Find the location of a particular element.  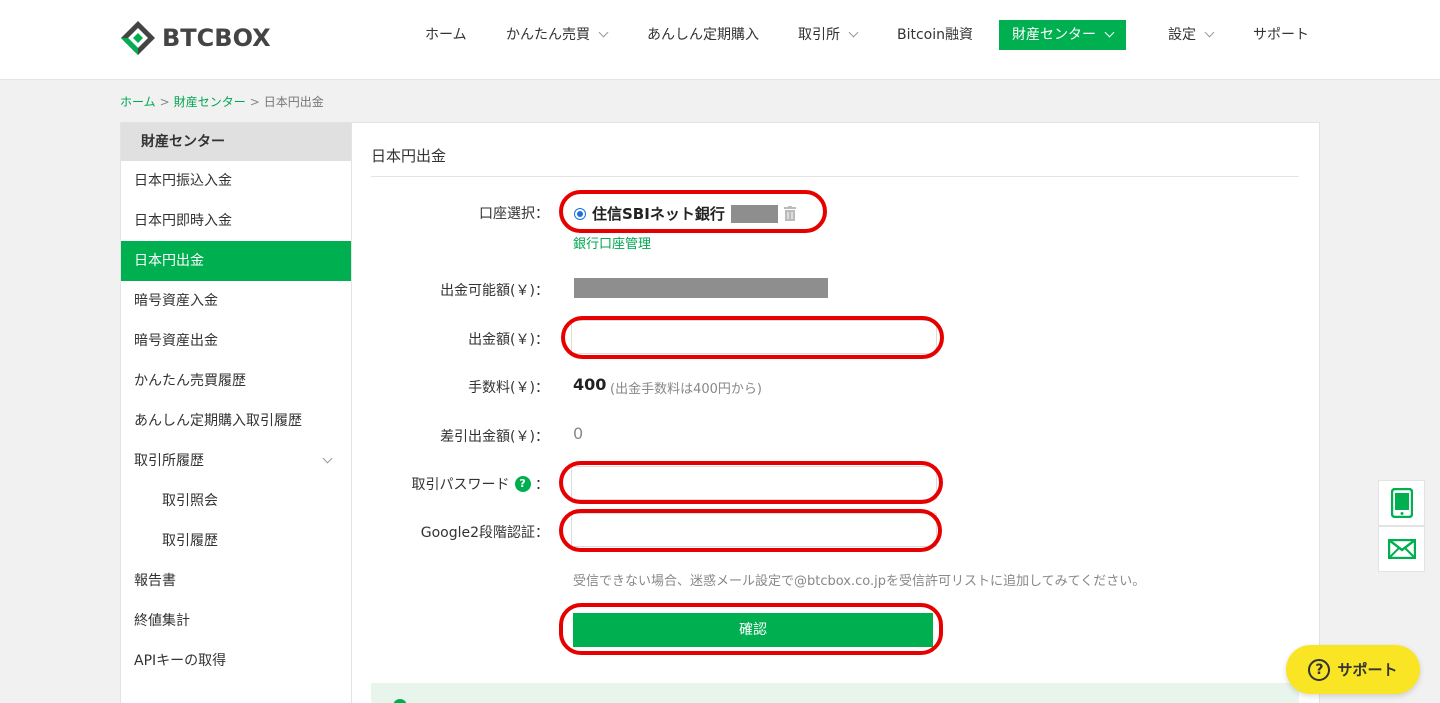

nav-home: ホーム is located at coordinates (446, 35).